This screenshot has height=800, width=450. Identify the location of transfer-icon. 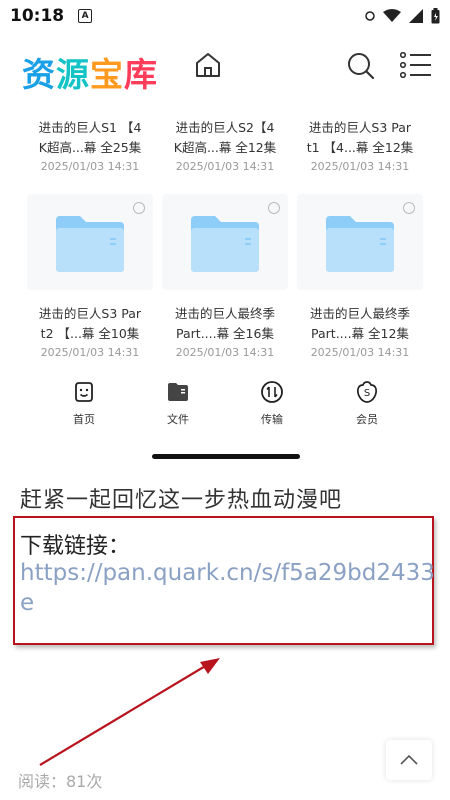
(272, 392).